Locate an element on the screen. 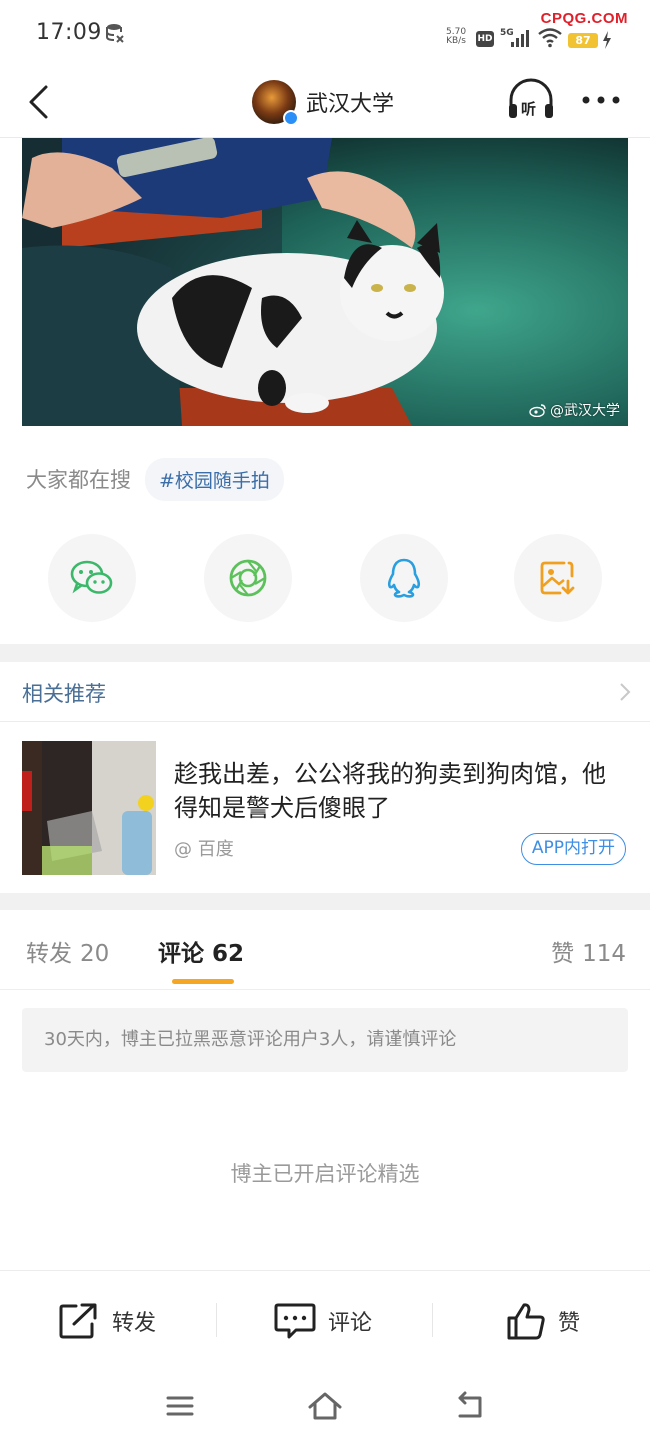  watermark: CPQG.COM is located at coordinates (584, 18).